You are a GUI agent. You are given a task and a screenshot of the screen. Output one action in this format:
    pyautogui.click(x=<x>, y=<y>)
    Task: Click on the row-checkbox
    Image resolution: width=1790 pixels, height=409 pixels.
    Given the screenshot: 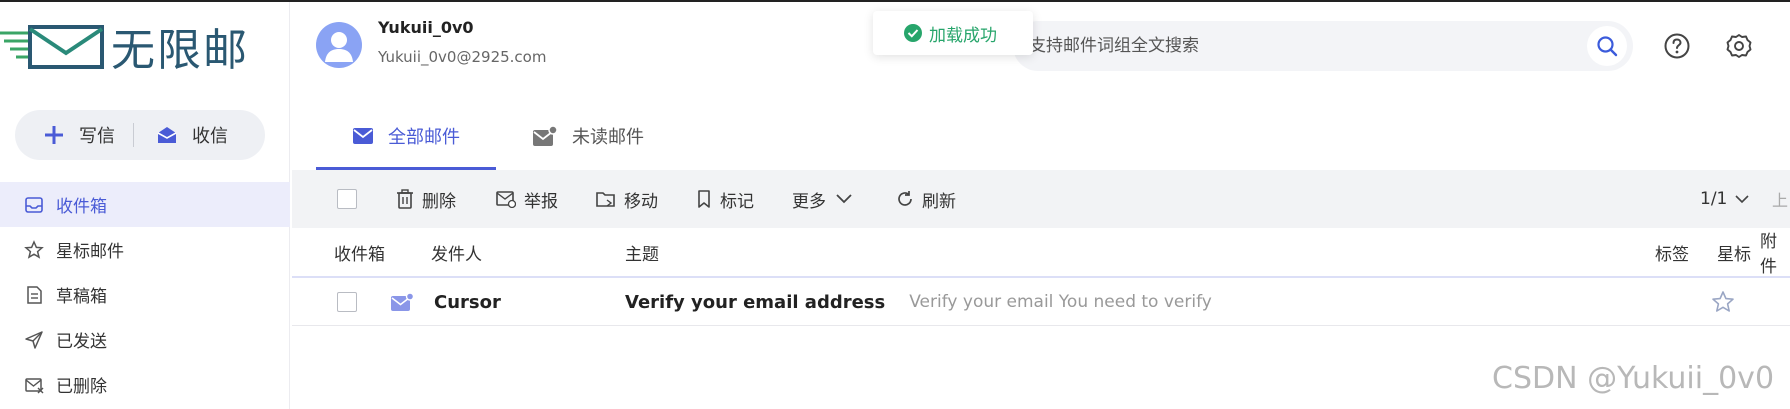 What is the action you would take?
    pyautogui.click(x=347, y=302)
    